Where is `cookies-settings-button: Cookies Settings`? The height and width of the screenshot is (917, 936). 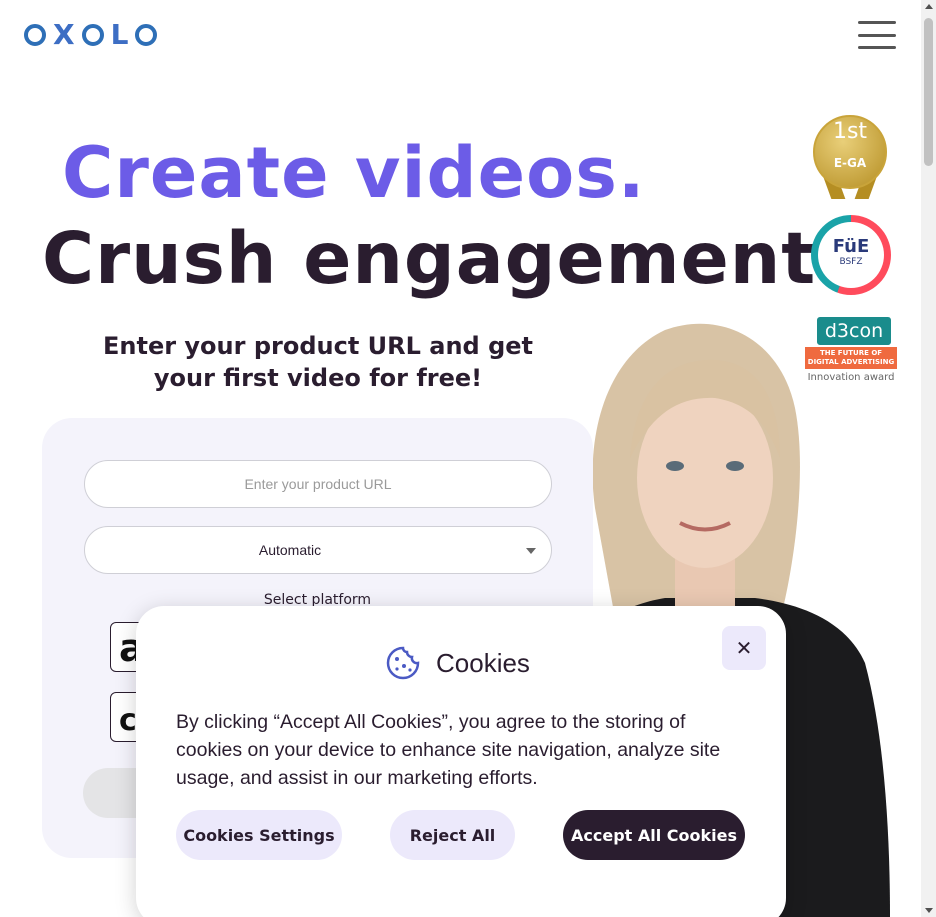
cookies-settings-button: Cookies Settings is located at coordinates (259, 835).